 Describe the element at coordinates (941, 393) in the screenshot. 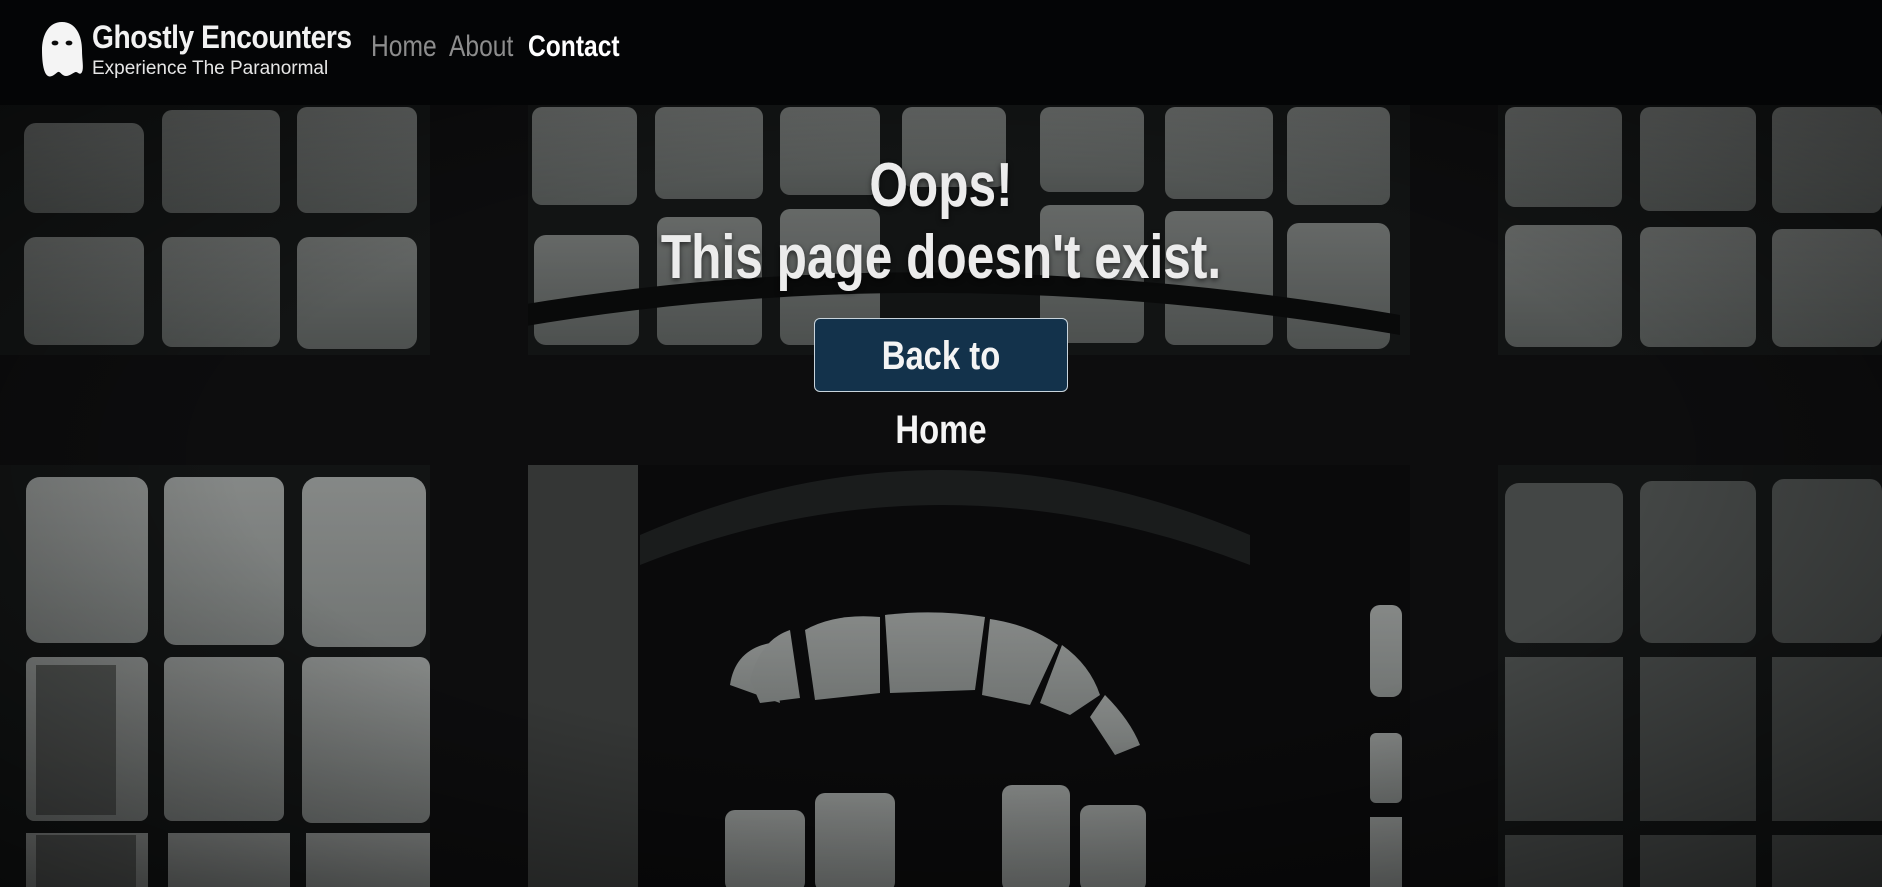

I see `back-to-home-label: Back to Home` at that location.